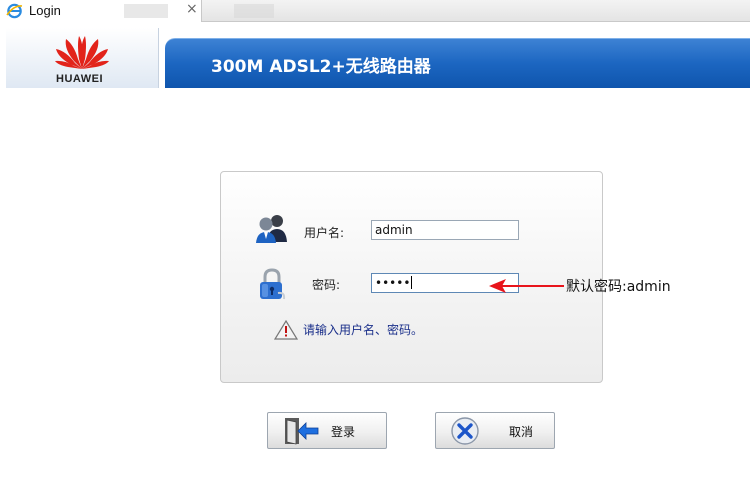 Image resolution: width=750 pixels, height=504 pixels. I want to click on password-dots: •••••, so click(393, 283).